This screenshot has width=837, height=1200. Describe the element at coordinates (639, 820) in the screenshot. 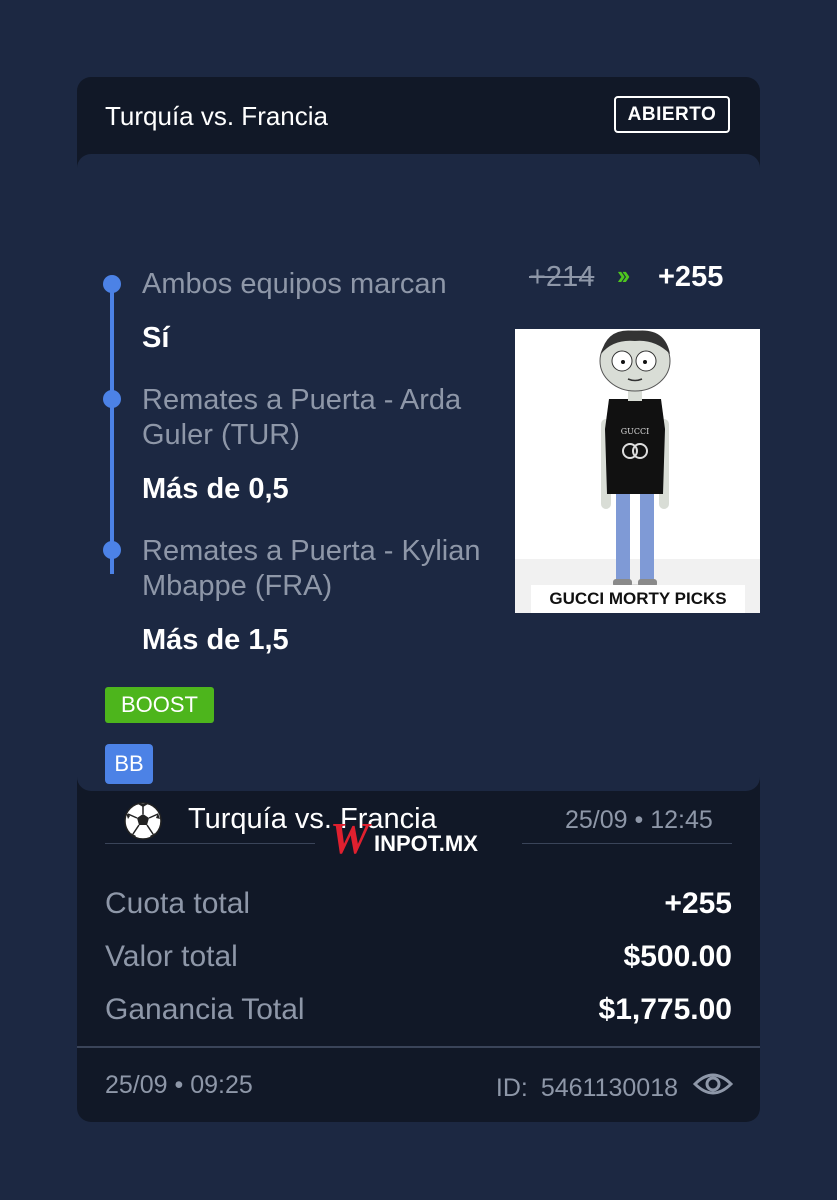

I see `event-datetime: 25/09 • 12:45` at that location.